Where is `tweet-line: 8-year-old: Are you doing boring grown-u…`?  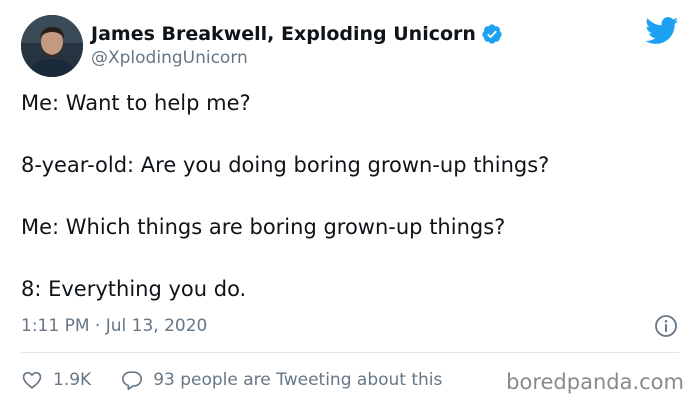 tweet-line: 8-year-old: Are you doing boring grown-u… is located at coordinates (285, 165).